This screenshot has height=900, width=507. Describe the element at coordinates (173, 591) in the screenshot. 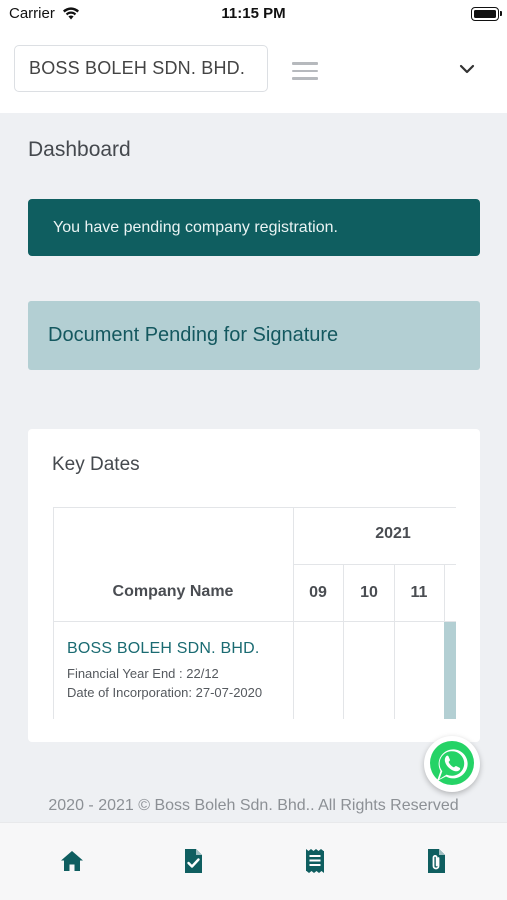

I see `column-header-company: Company Name` at that location.